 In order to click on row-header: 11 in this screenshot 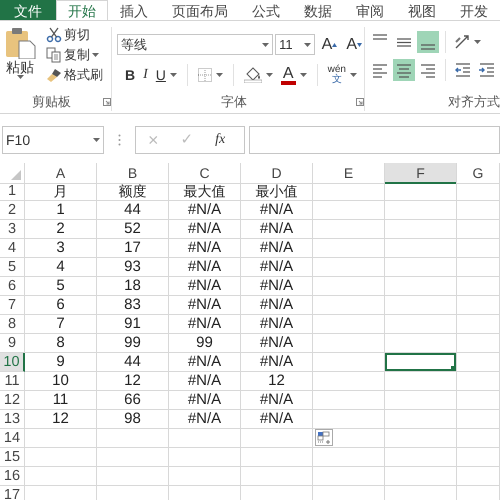, I will do `click(12, 381)`.